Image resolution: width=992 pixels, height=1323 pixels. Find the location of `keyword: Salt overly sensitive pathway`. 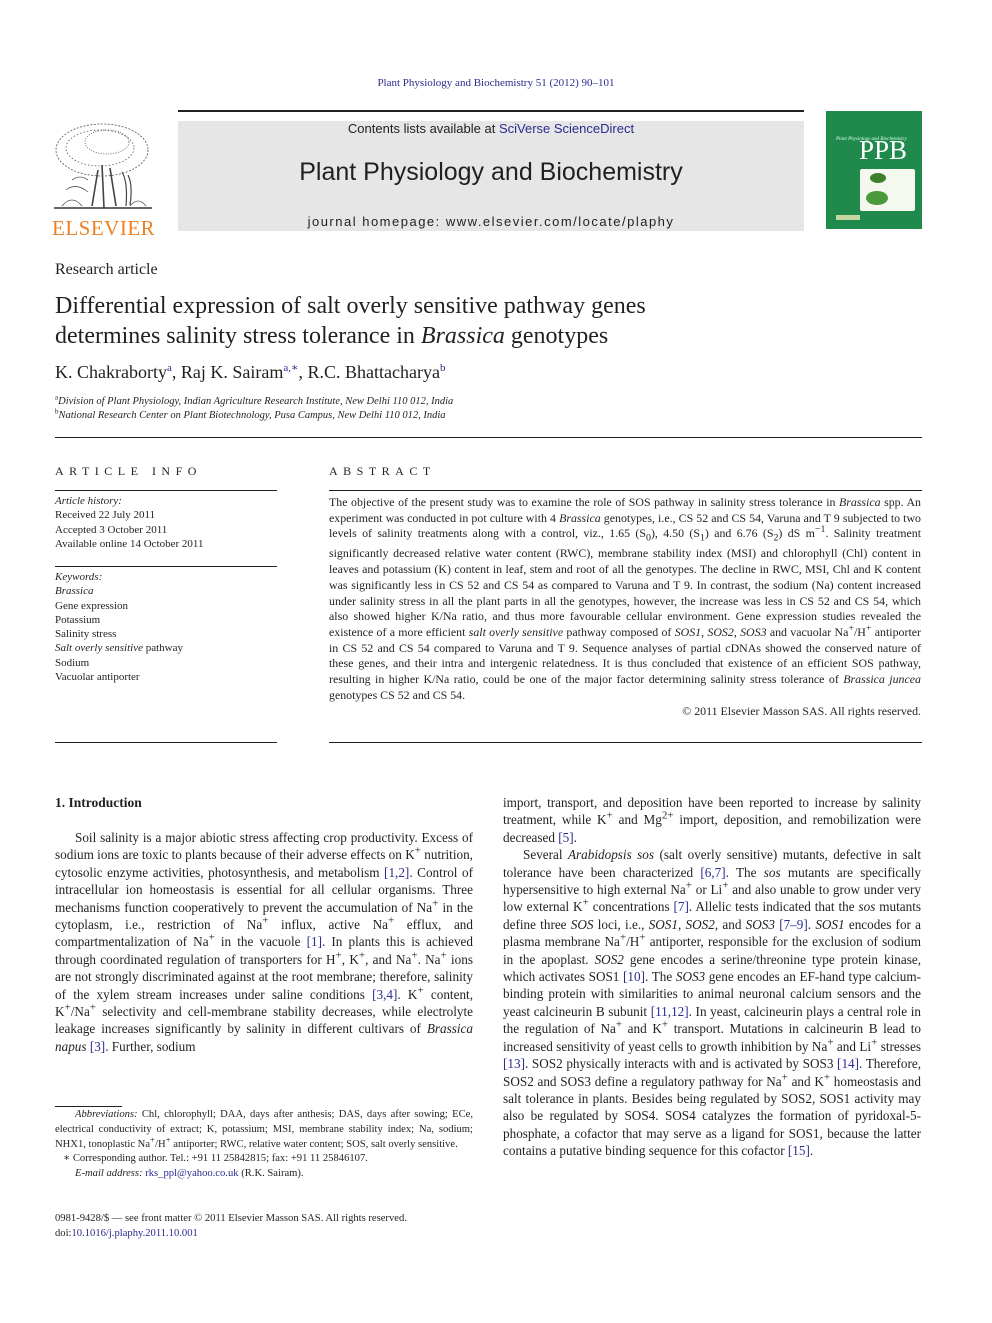

keyword: Salt overly sensitive pathway is located at coordinates (119, 648).